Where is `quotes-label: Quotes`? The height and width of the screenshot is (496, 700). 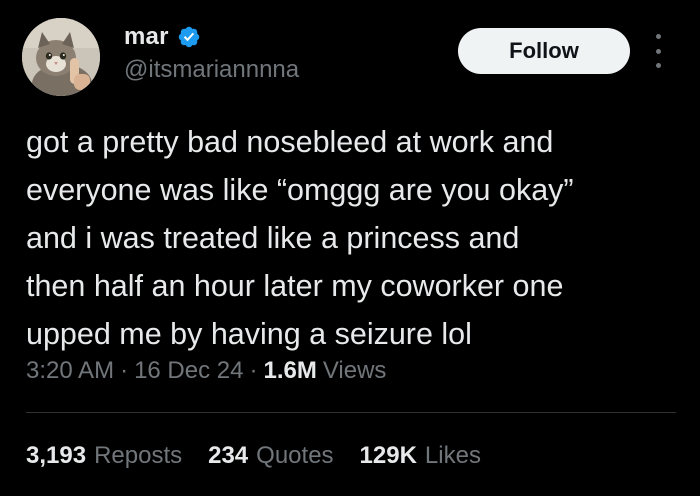
quotes-label: Quotes is located at coordinates (295, 455).